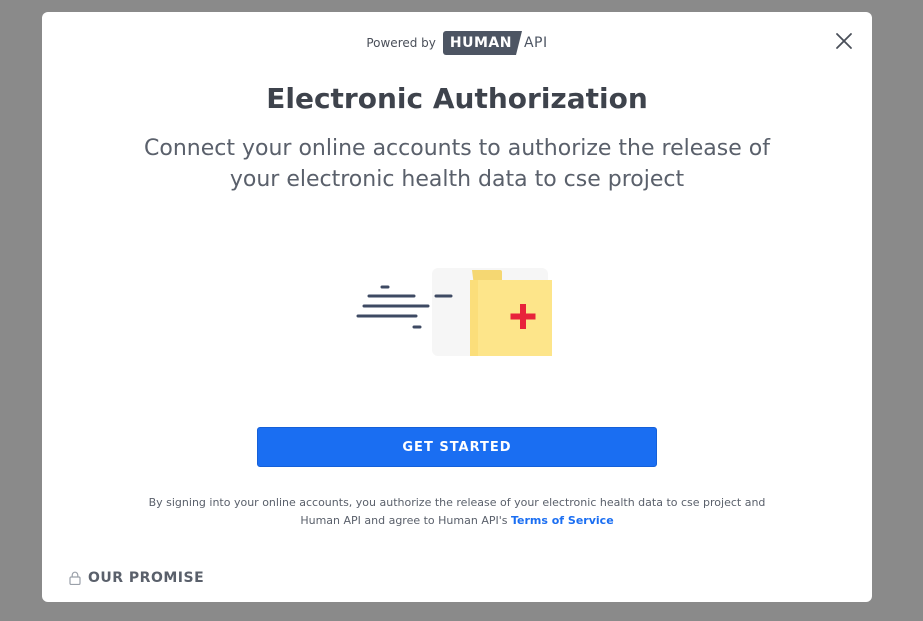 The width and height of the screenshot is (923, 621). What do you see at coordinates (75, 578) in the screenshot?
I see `lock-icon` at bounding box center [75, 578].